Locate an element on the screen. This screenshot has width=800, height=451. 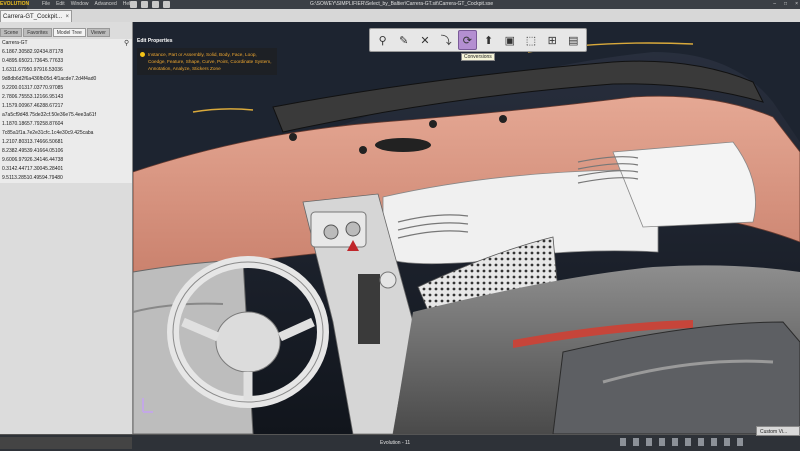
tree-row: 1.2107.80313.74666.50681 is located at coordinates (66, 142).